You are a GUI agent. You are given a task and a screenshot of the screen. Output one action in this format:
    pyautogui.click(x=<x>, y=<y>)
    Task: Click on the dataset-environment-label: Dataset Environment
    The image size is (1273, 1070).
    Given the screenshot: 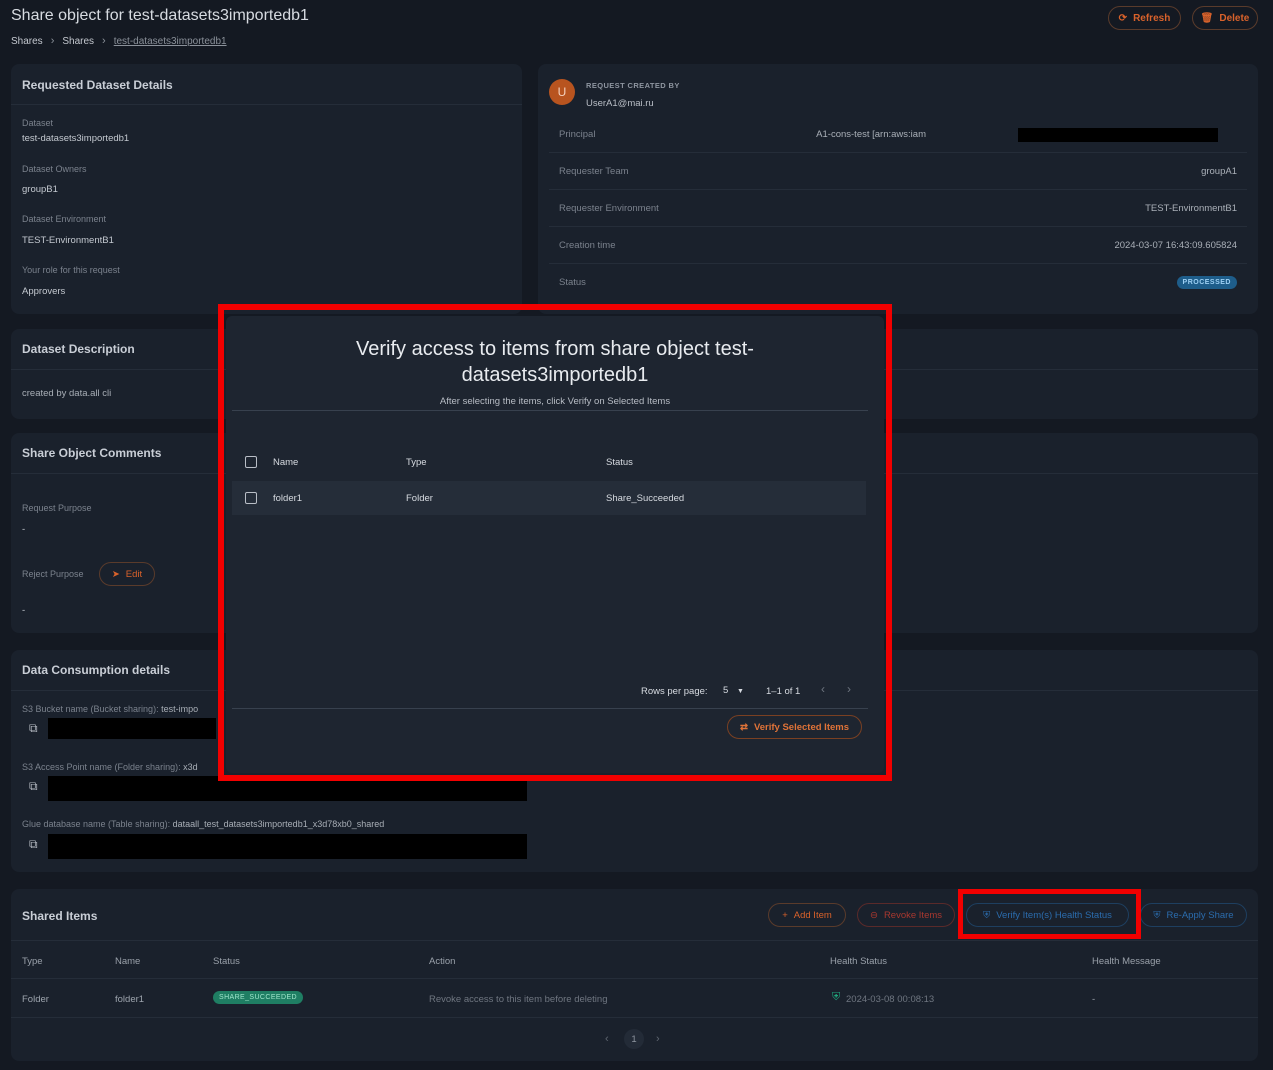 What is the action you would take?
    pyautogui.click(x=64, y=219)
    